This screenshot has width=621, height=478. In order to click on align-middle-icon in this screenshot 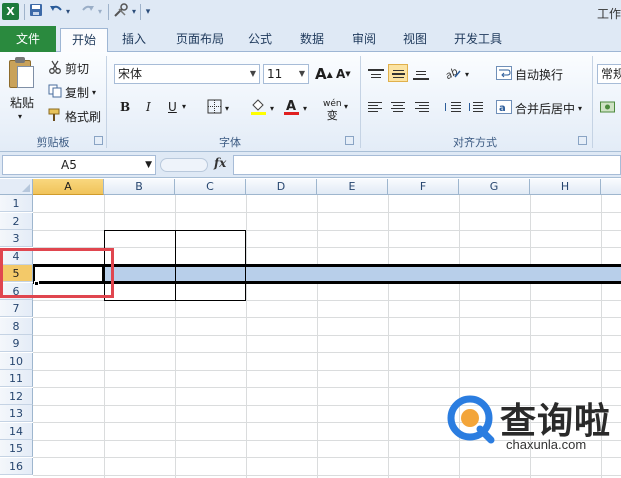, I will do `click(398, 73)`.